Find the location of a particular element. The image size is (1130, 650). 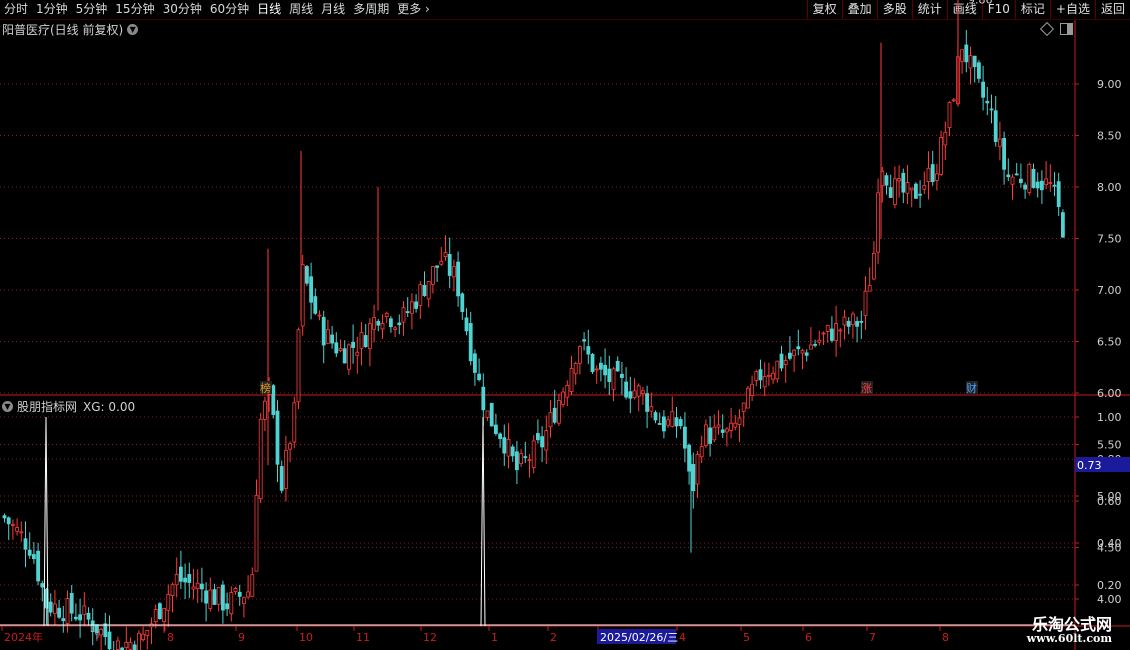

x-axis-label: 11 is located at coordinates (363, 637).